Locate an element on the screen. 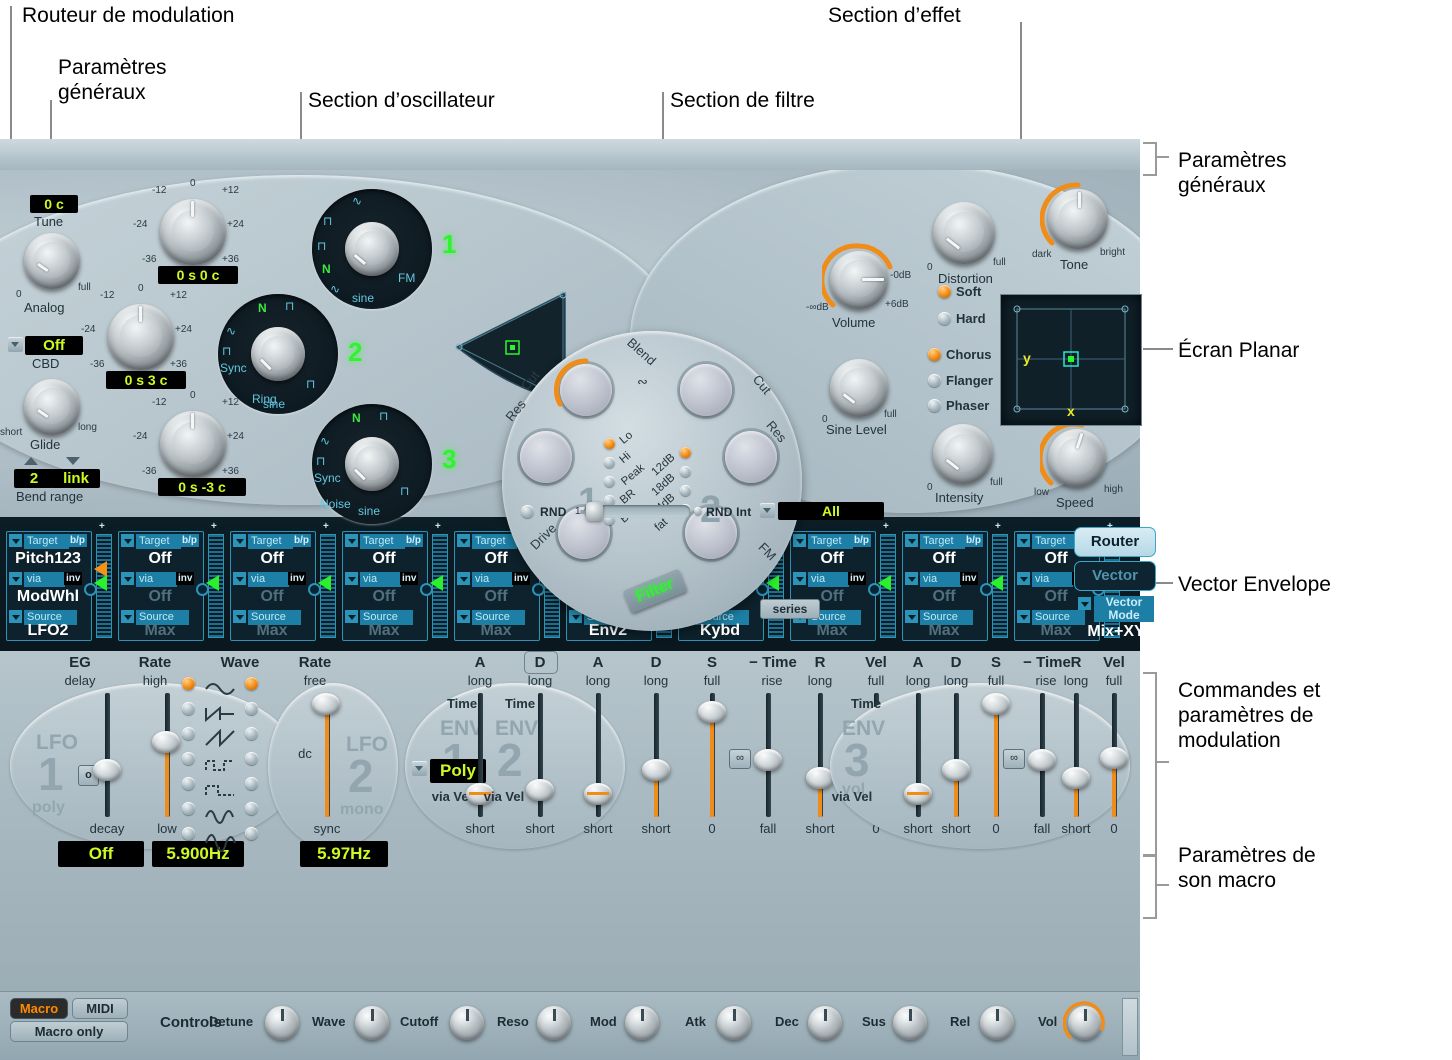 This screenshot has width=1452, height=1060. filter-blend-knob-icon: ∾ is located at coordinates (642, 382).